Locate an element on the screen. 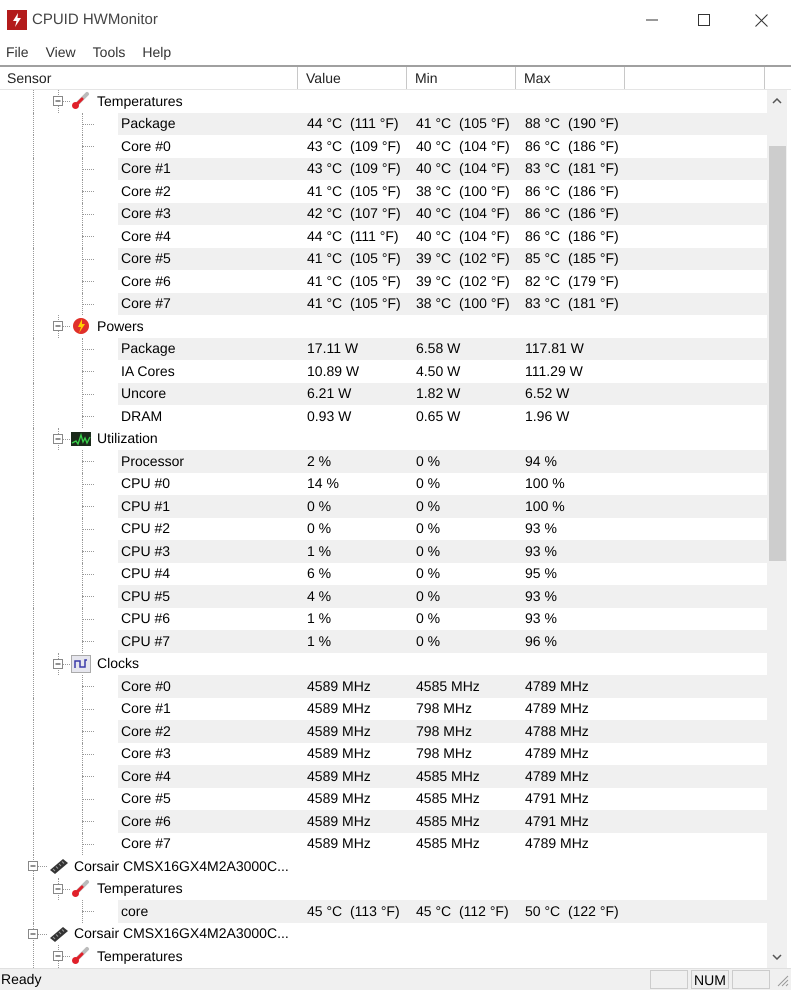 This screenshot has width=791, height=990. status-panel is located at coordinates (669, 979).